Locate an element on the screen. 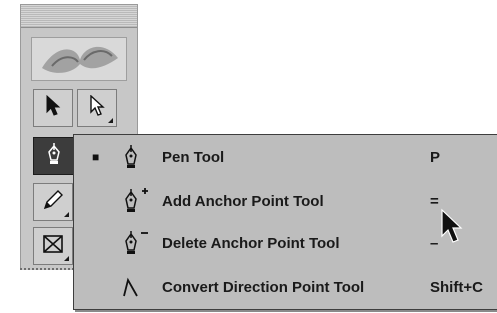 The image size is (497, 313). menu-item-shortcut: P is located at coordinates (435, 157).